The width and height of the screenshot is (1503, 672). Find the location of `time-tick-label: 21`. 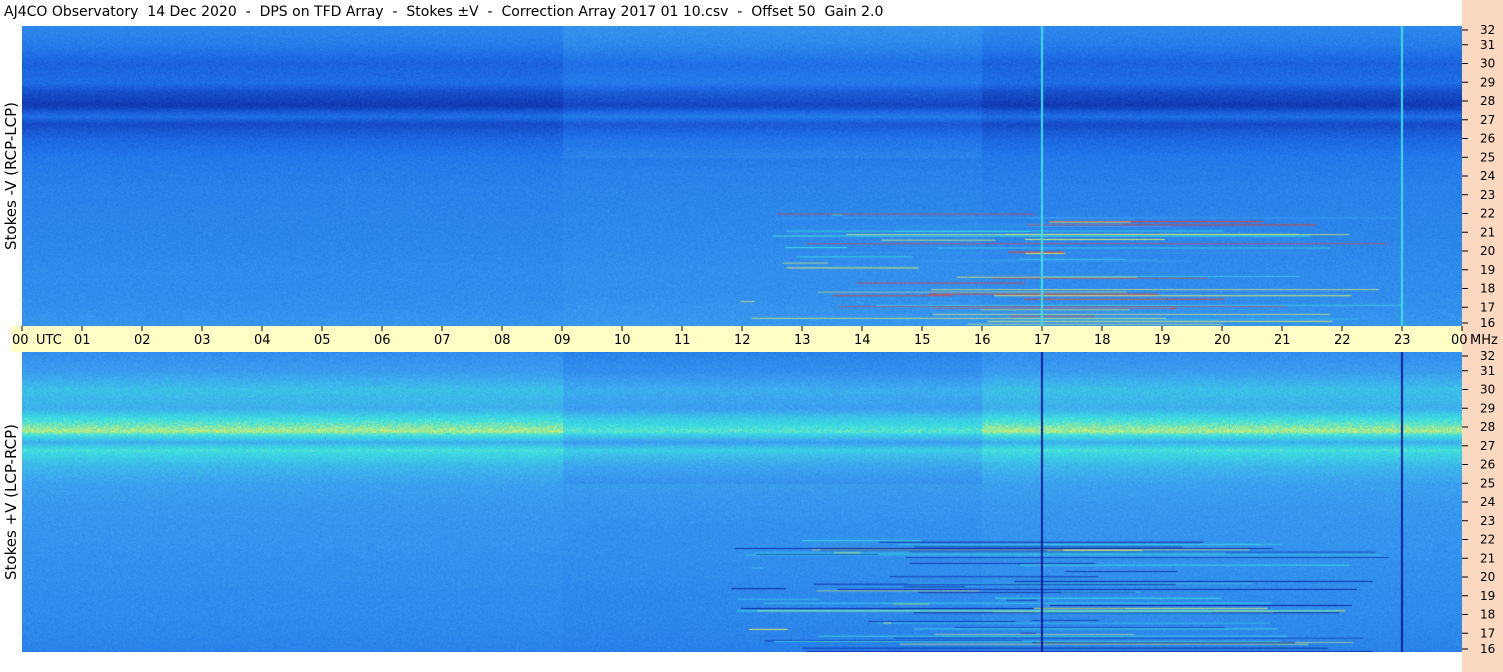

time-tick-label: 21 is located at coordinates (1282, 340).